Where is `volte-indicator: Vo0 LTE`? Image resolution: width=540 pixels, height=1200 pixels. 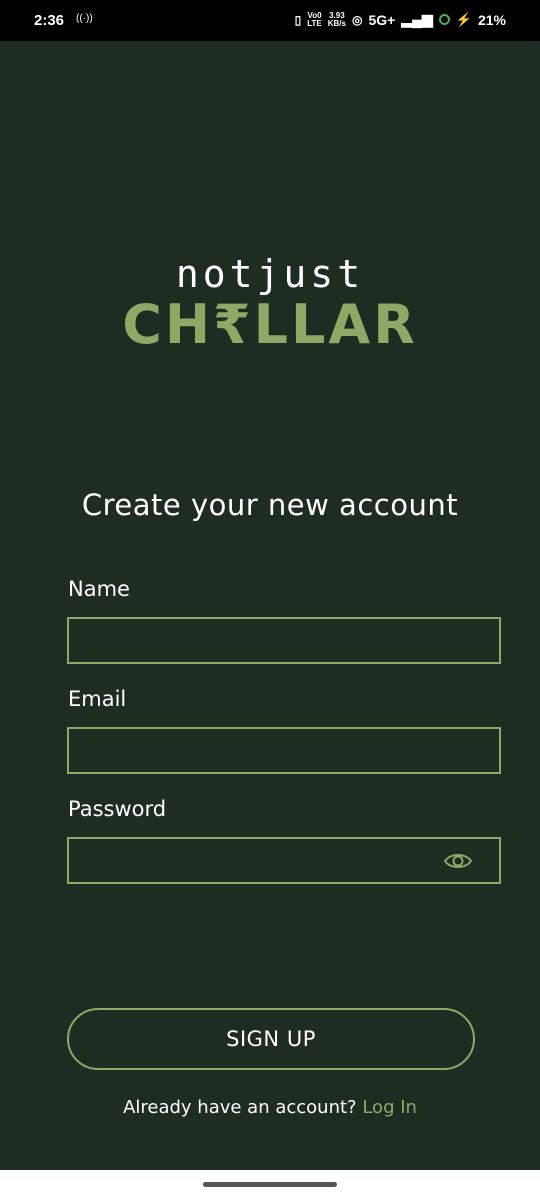 volte-indicator: Vo0 LTE is located at coordinates (314, 19).